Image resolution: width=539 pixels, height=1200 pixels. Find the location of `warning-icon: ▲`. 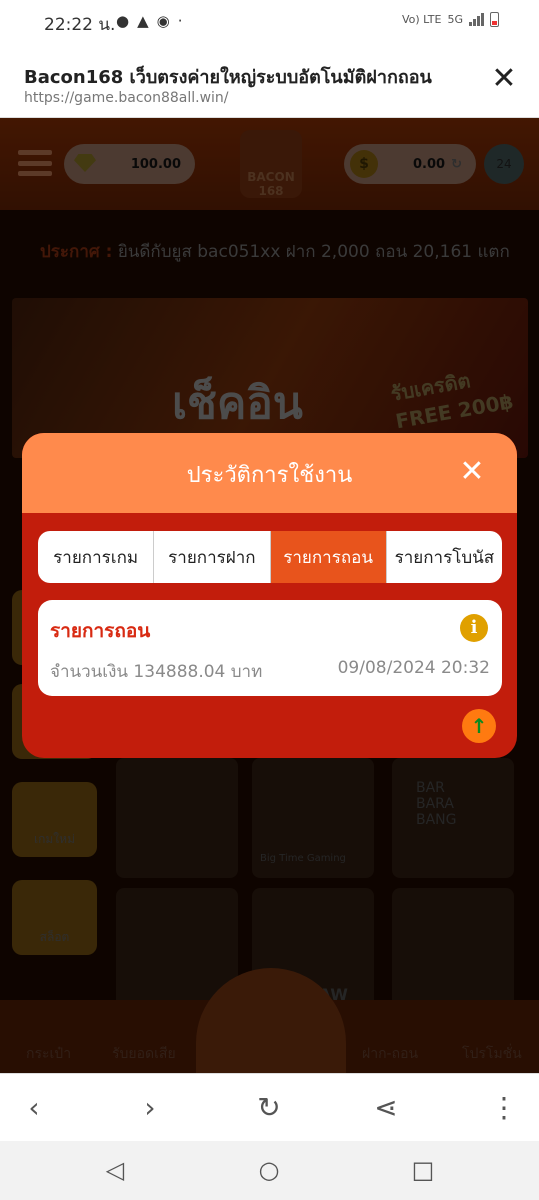

warning-icon: ▲ is located at coordinates (143, 21).